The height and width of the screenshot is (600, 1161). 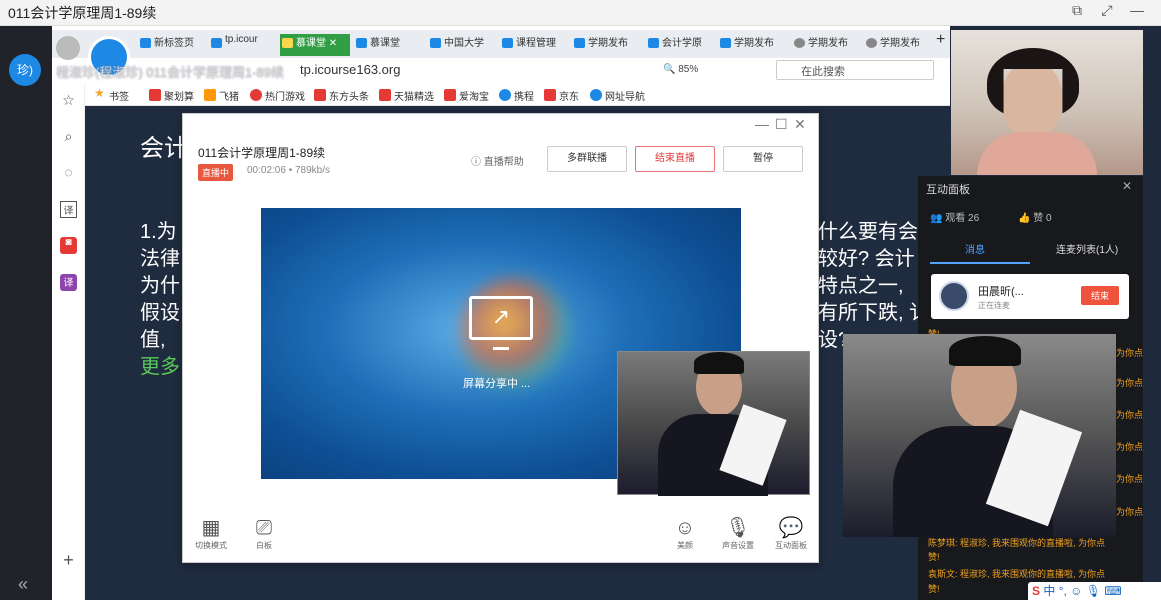 I want to click on globe-icon, so click(x=799, y=43).